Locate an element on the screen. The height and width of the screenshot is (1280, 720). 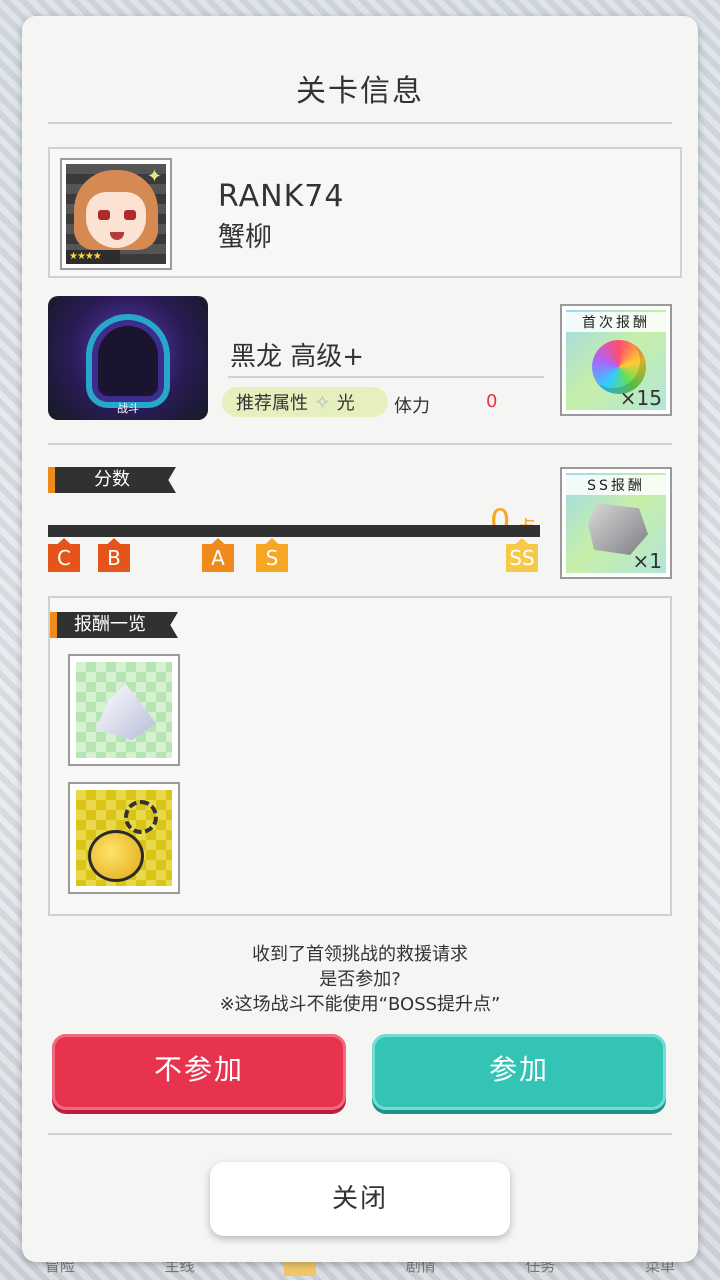
join-button: 参加 is located at coordinates (519, 1072).